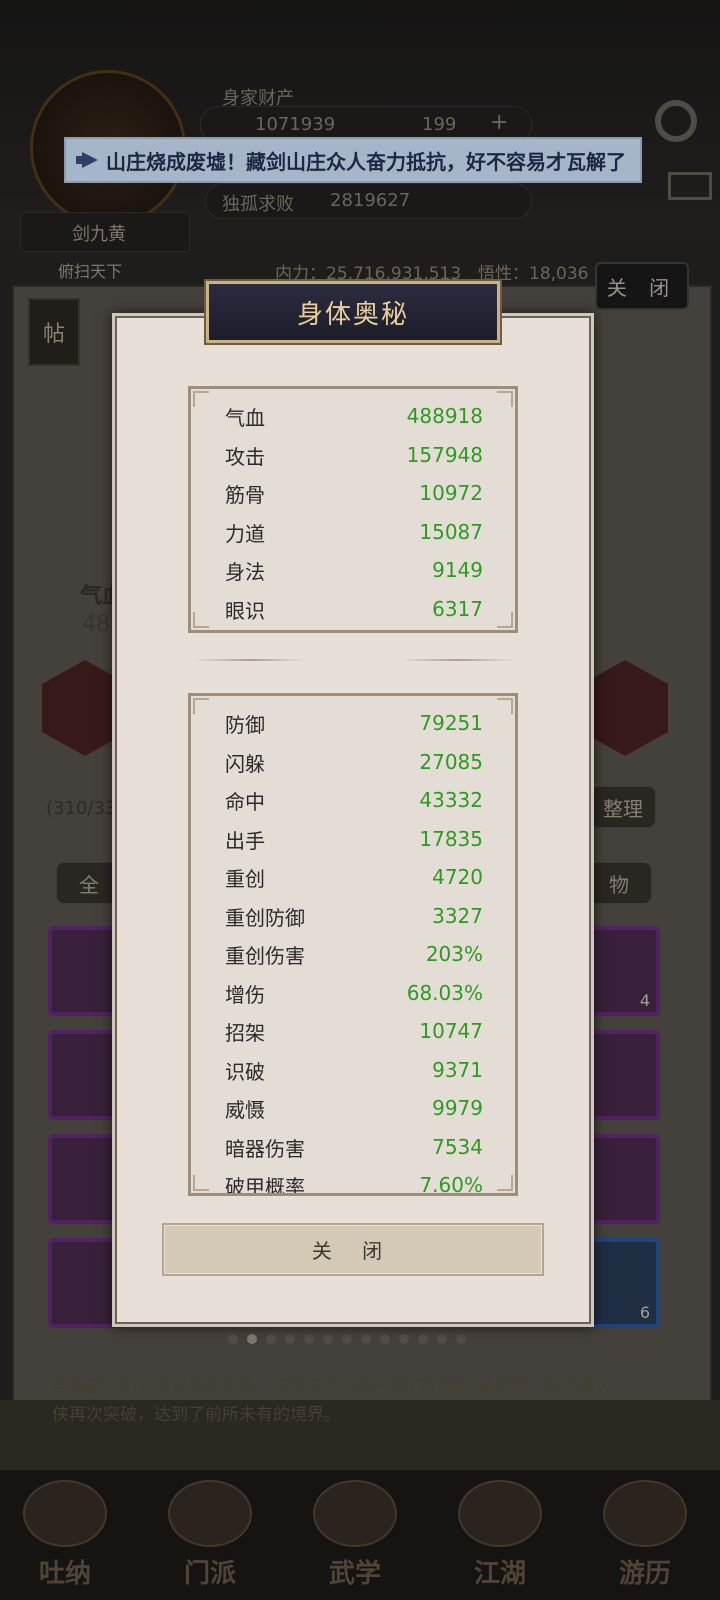  What do you see at coordinates (457, 1147) in the screenshot?
I see `stat-value: 7534` at bounding box center [457, 1147].